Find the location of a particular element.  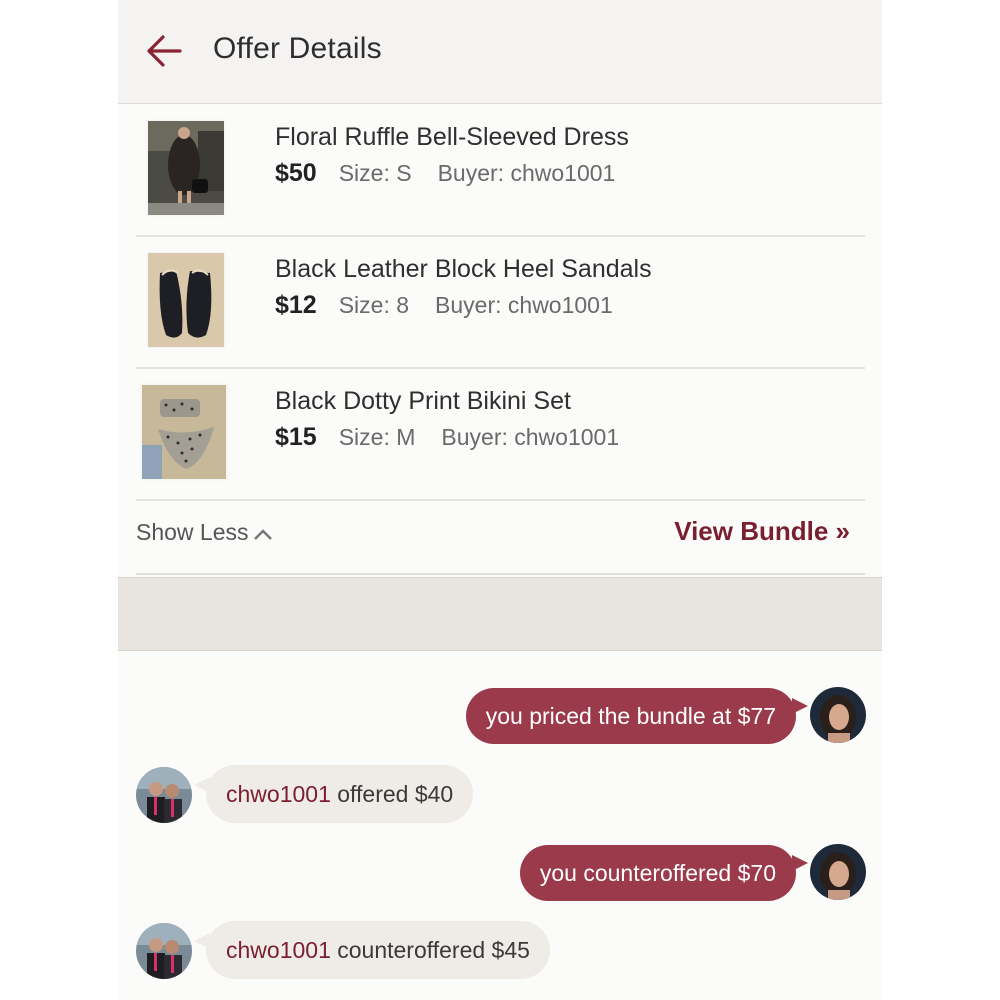

section-divider is located at coordinates (500, 614).